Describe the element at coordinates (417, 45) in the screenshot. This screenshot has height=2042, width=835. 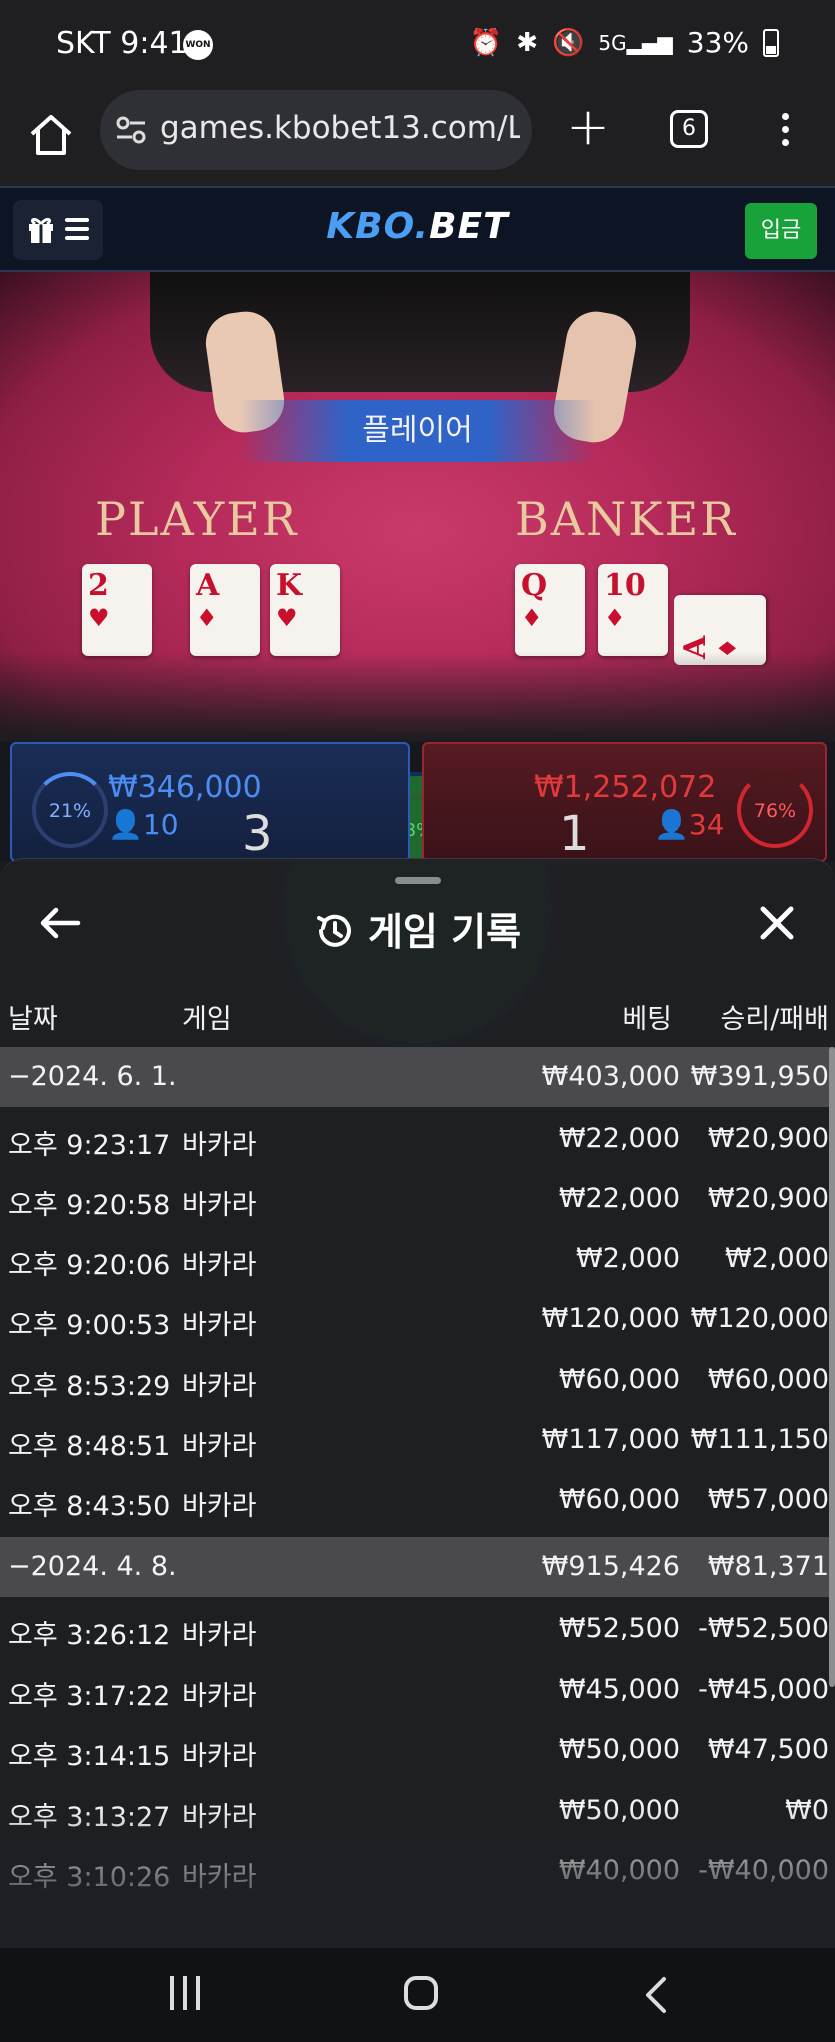
I see `status-bar: SKT 9:41 WON ⏰ ✱ 🔇 5G▂▄▆ 33%` at that location.